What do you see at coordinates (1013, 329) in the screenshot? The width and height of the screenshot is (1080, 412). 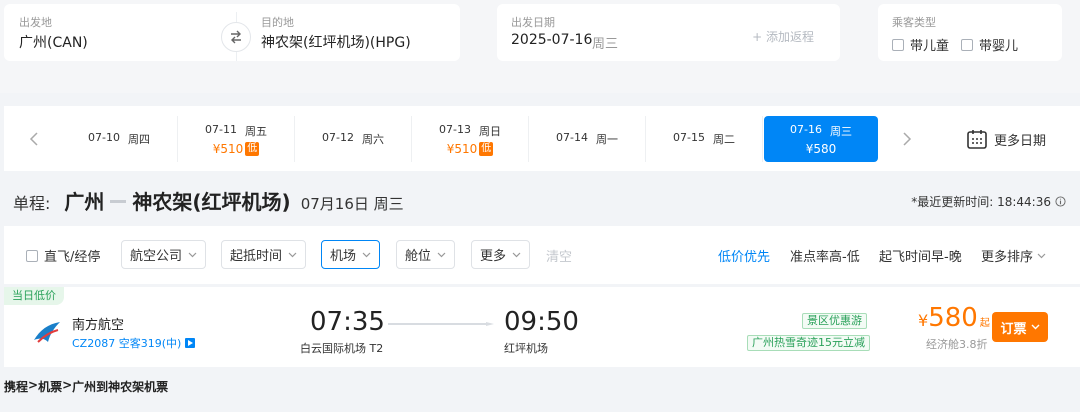 I see `book-button-label: 订票` at bounding box center [1013, 329].